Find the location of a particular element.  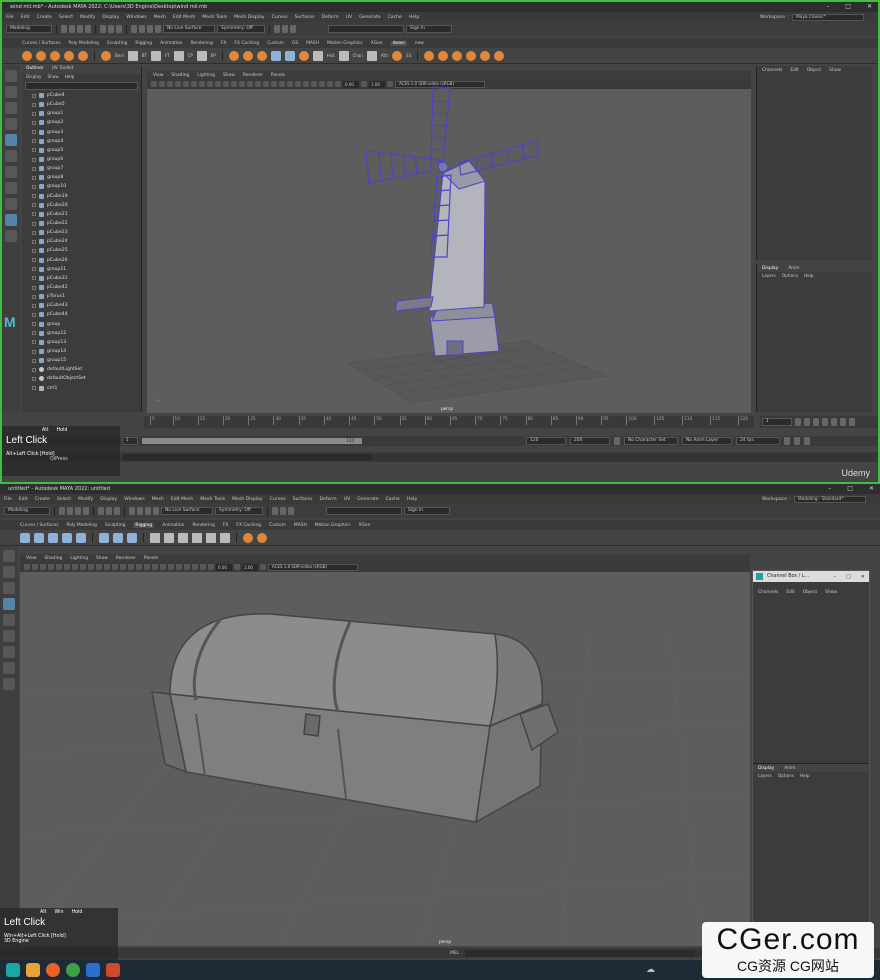

ep-icon is located at coordinates (201, 55).